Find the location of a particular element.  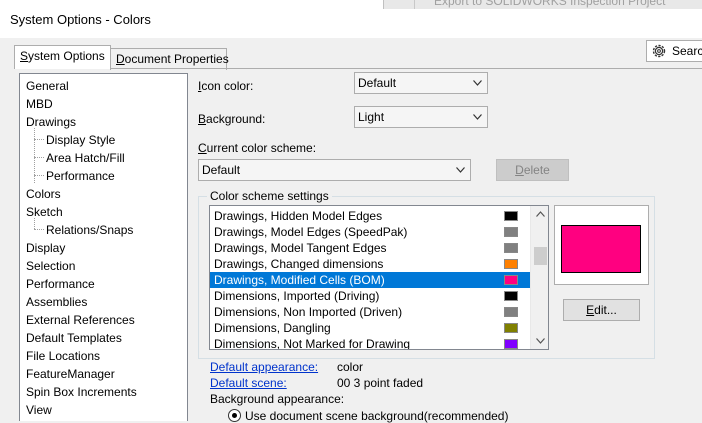

tree-item-featuremanager: FeatureManager is located at coordinates (70, 374).